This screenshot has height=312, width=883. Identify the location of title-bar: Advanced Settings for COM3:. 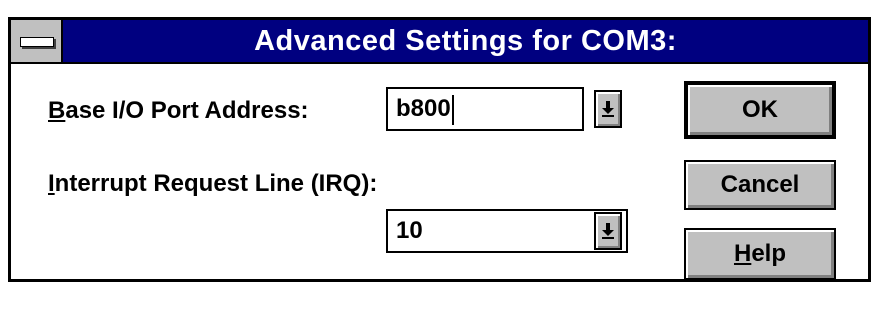
(439, 42).